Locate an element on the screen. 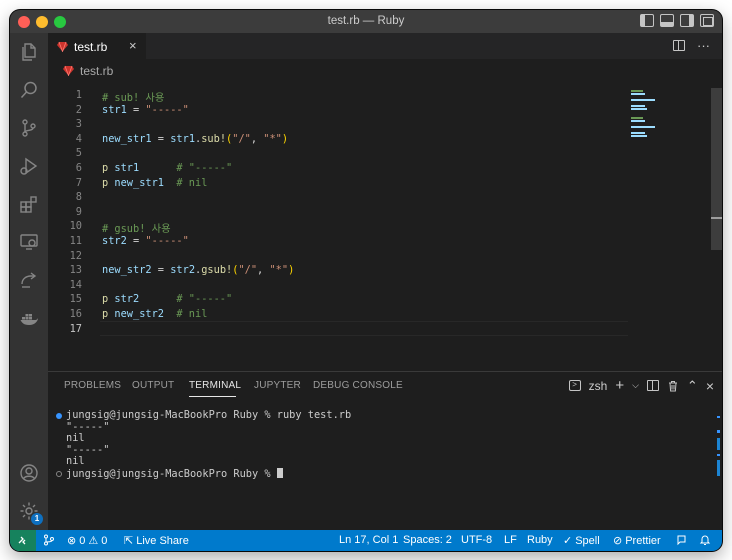  error-count: 0 is located at coordinates (82, 540).